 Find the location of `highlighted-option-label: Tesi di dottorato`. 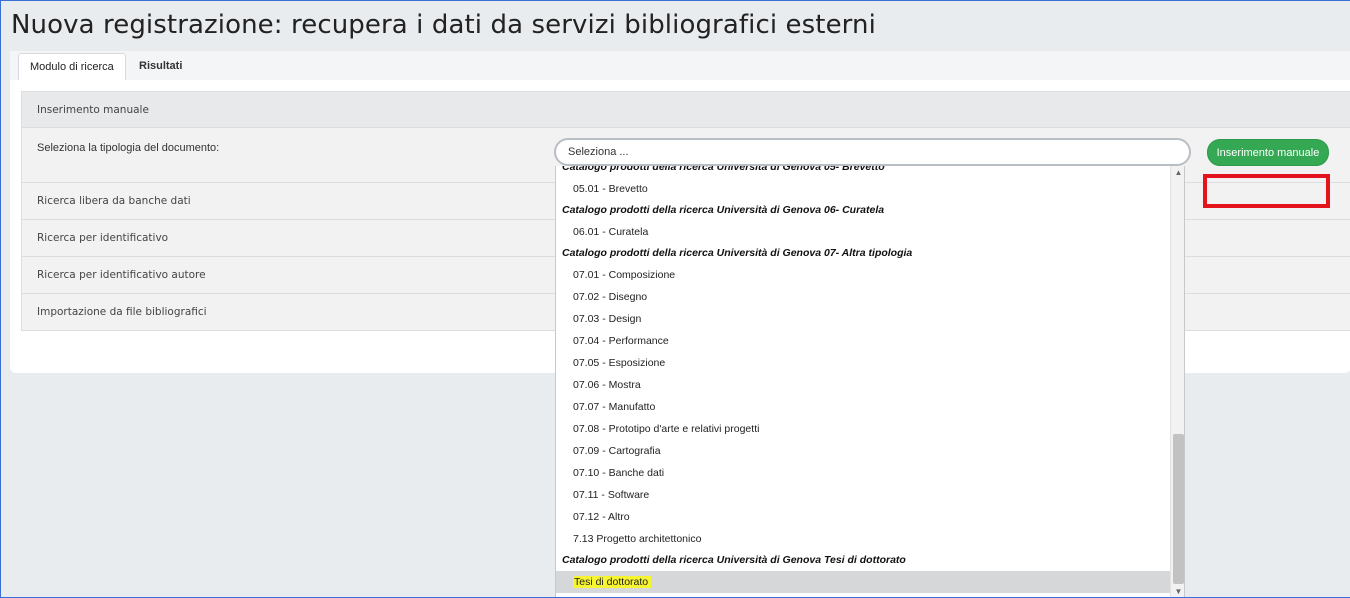

highlighted-option-label: Tesi di dottorato is located at coordinates (612, 582).